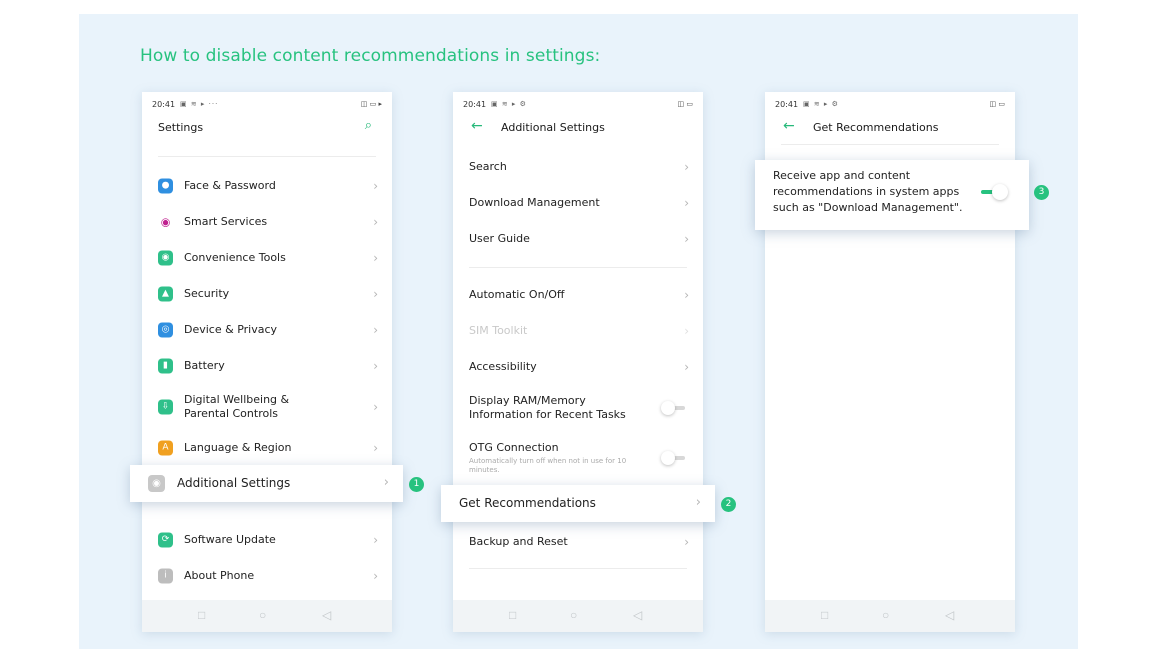  What do you see at coordinates (578, 367) in the screenshot?
I see `settings-item-accessibility: Accessibility ›` at bounding box center [578, 367].